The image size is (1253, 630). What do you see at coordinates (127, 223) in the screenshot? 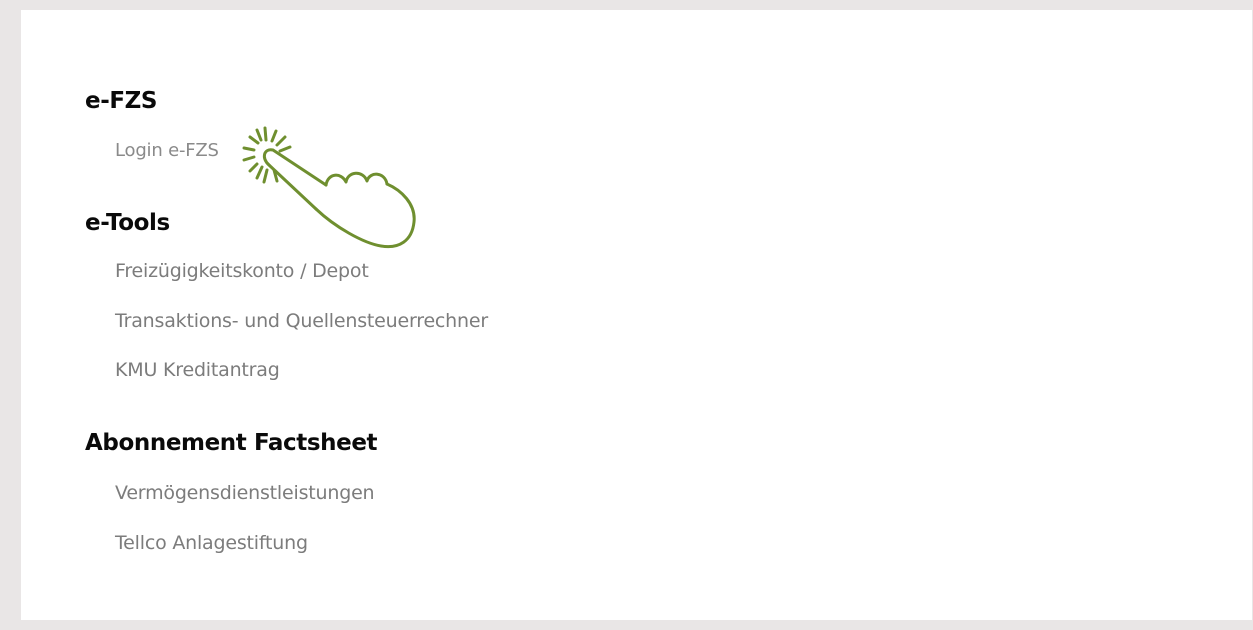
I see `section-title-etools: e-Tools` at bounding box center [127, 223].